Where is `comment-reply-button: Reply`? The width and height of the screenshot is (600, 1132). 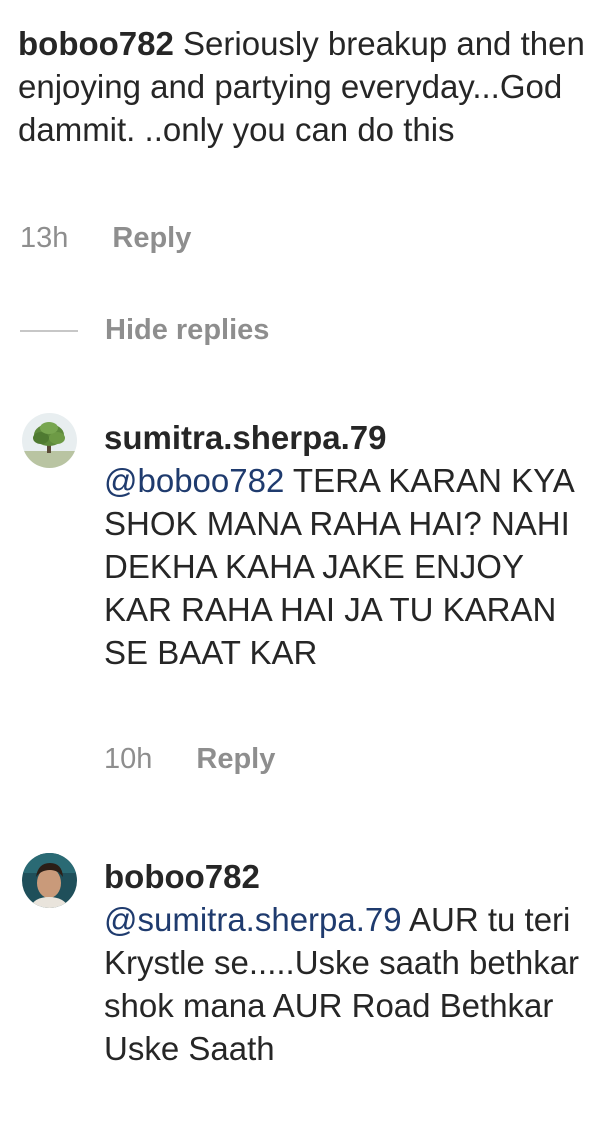 comment-reply-button: Reply is located at coordinates (151, 238).